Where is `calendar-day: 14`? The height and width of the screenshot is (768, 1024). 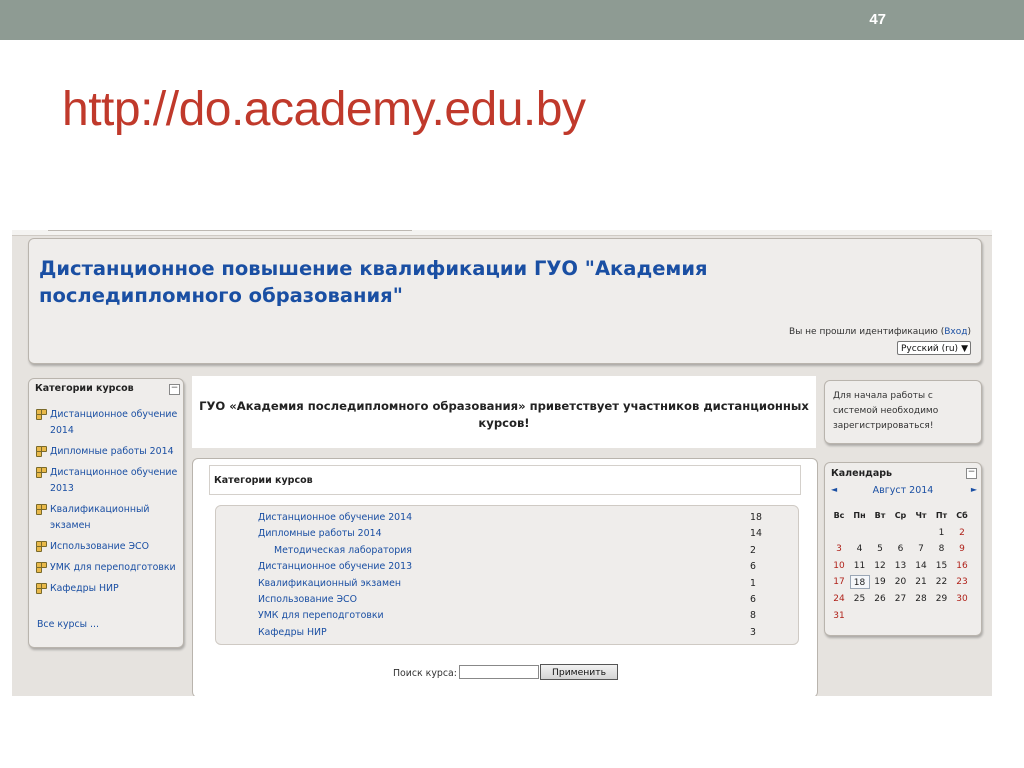 calendar-day: 14 is located at coordinates (921, 566).